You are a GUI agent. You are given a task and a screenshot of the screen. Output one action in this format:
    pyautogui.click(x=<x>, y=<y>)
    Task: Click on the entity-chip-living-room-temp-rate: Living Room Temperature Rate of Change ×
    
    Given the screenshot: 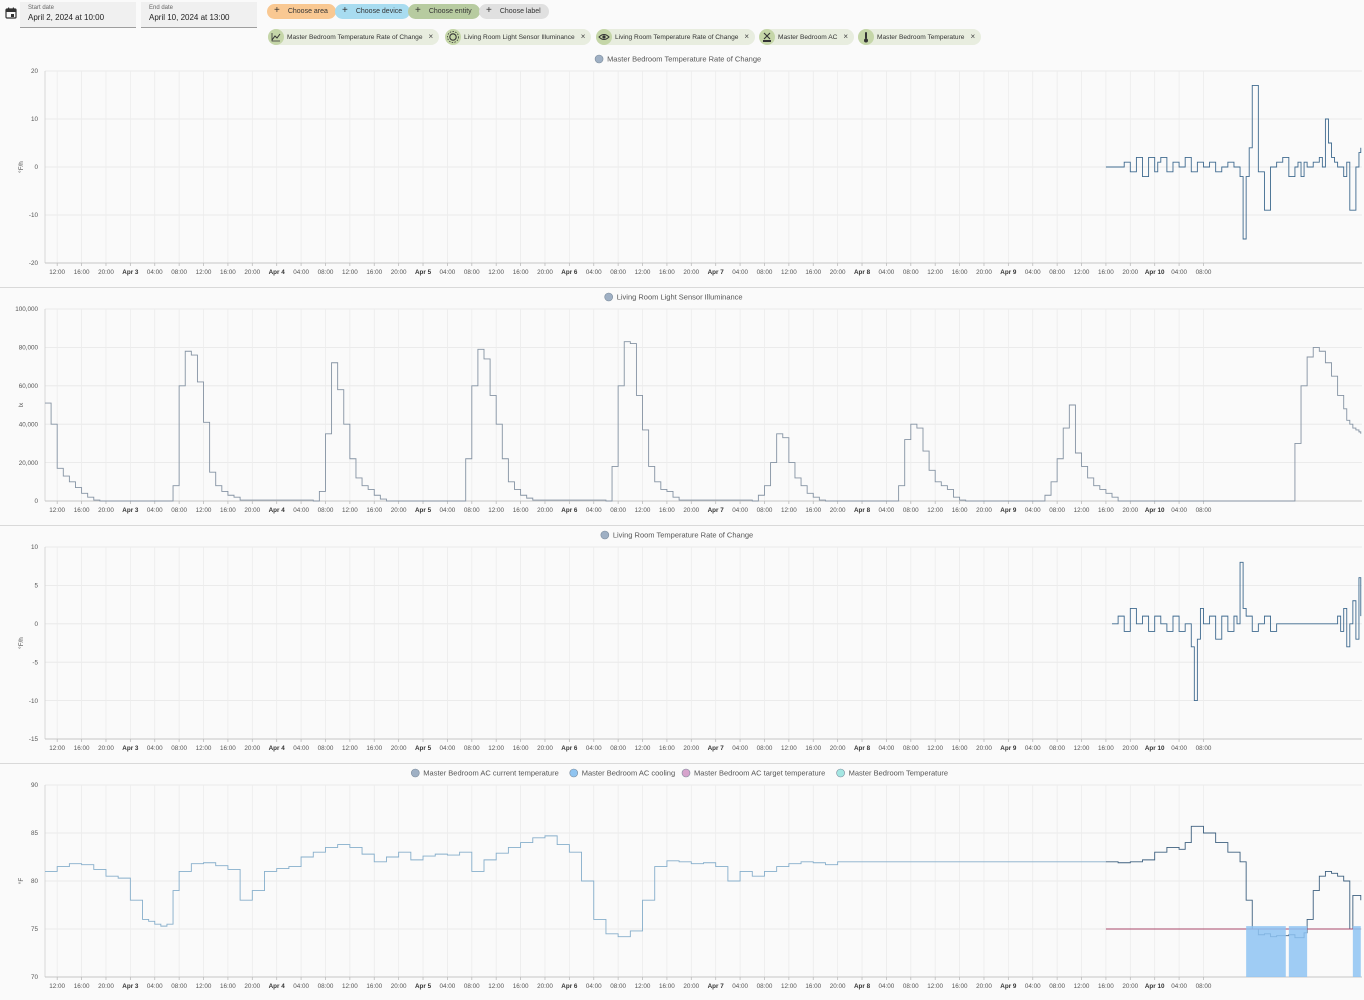 What is the action you would take?
    pyautogui.click(x=676, y=37)
    